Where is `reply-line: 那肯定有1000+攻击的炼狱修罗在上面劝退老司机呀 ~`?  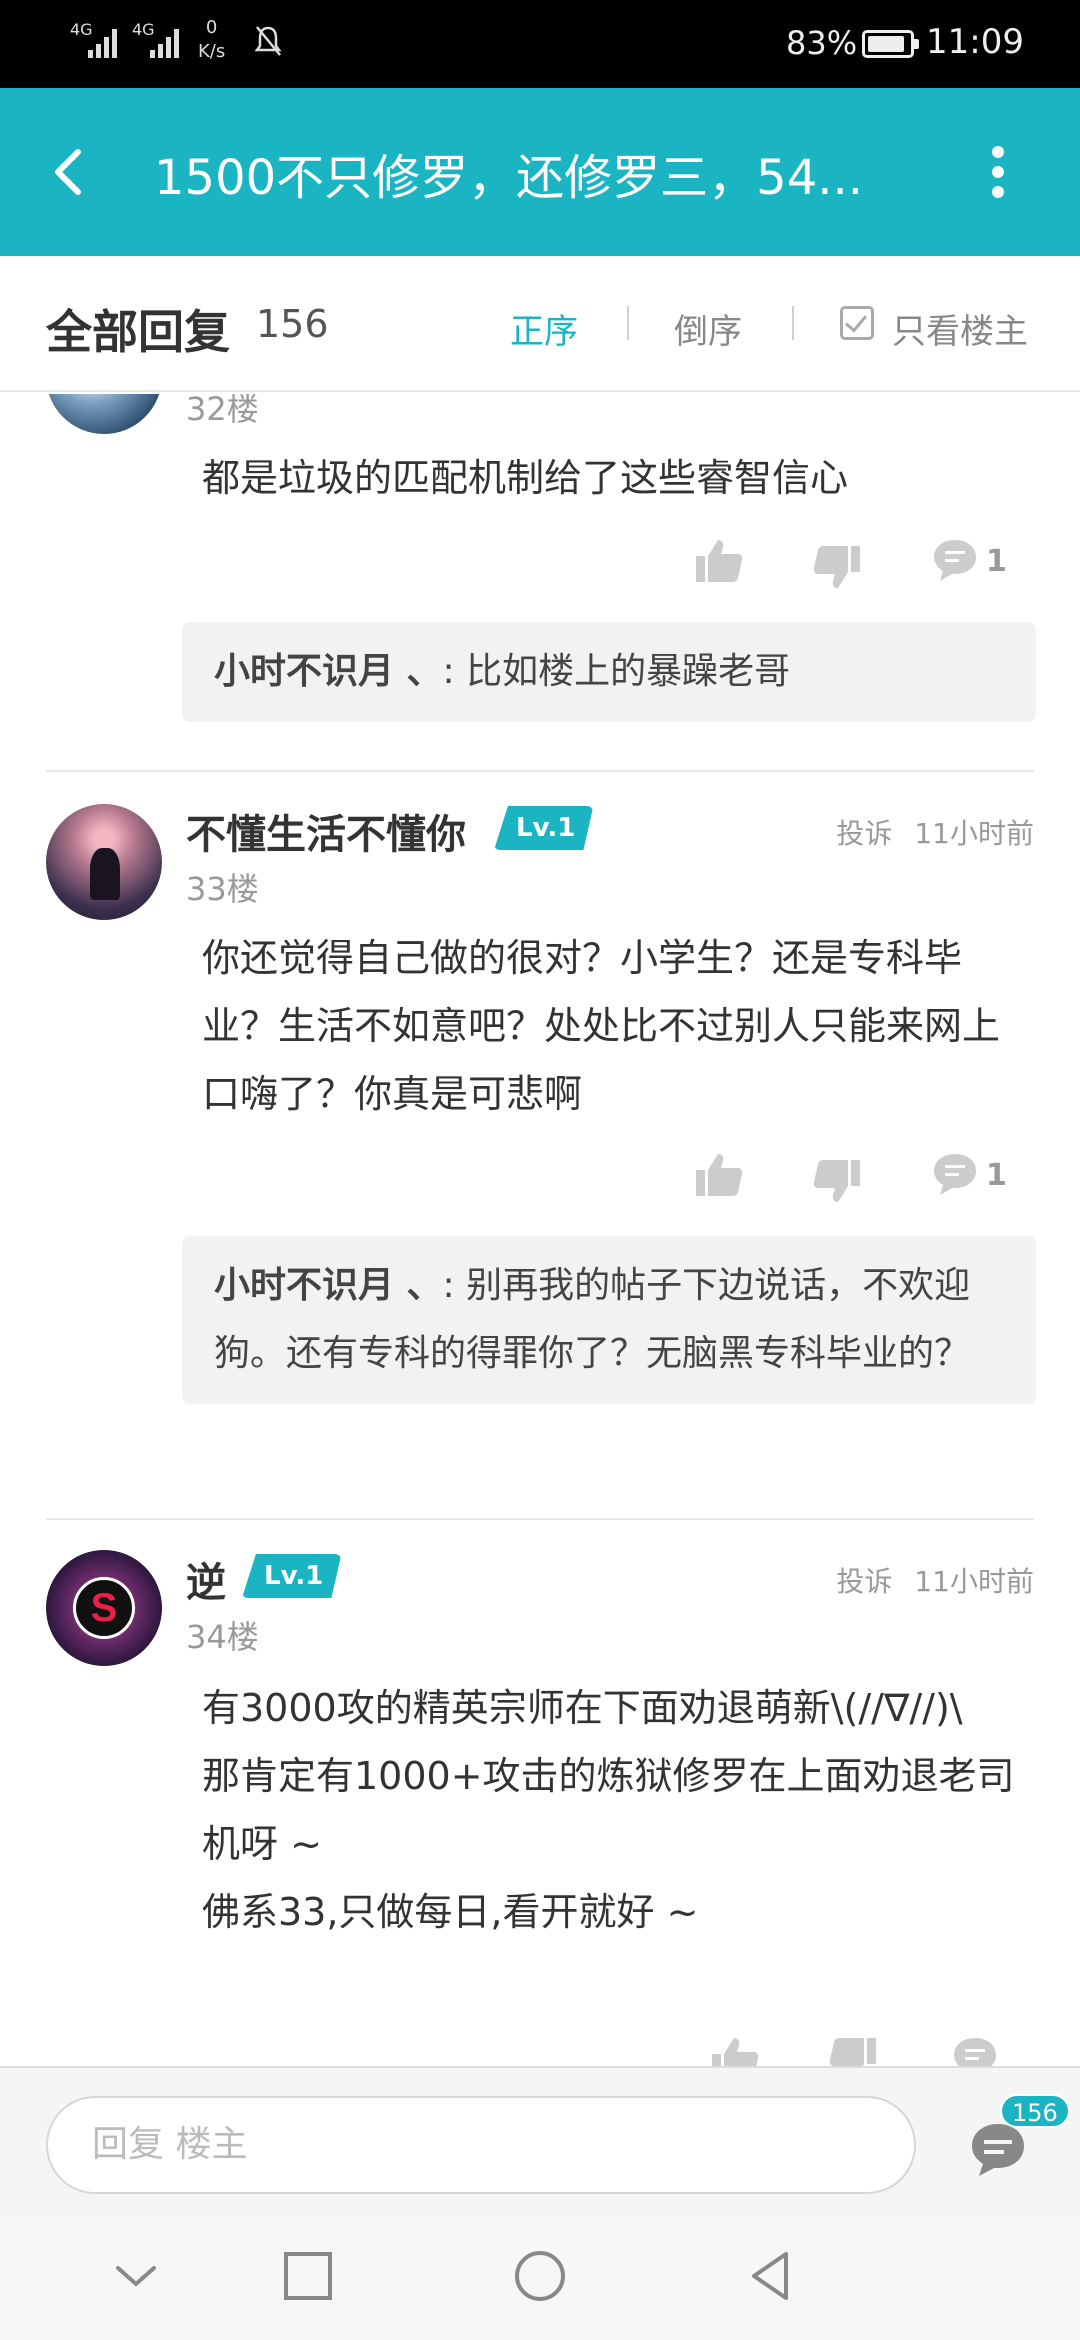 reply-line: 那肯定有1000+攻击的炼狱修罗在上面劝退老司机呀 ~ is located at coordinates (608, 1810).